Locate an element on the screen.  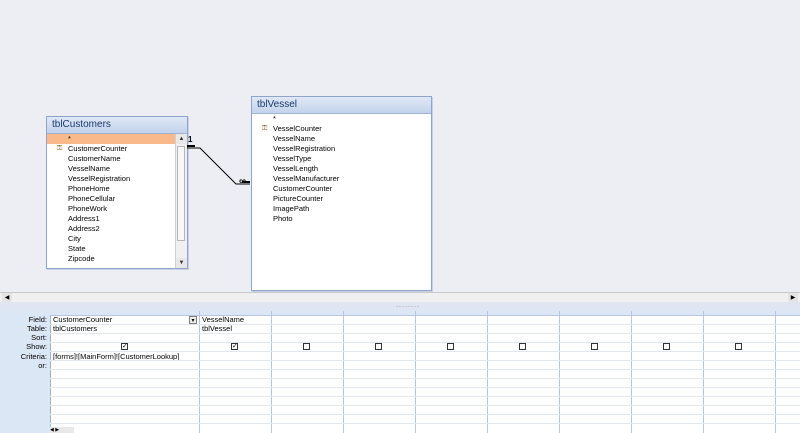
field-dropdown-icon: ▾ is located at coordinates (193, 320).